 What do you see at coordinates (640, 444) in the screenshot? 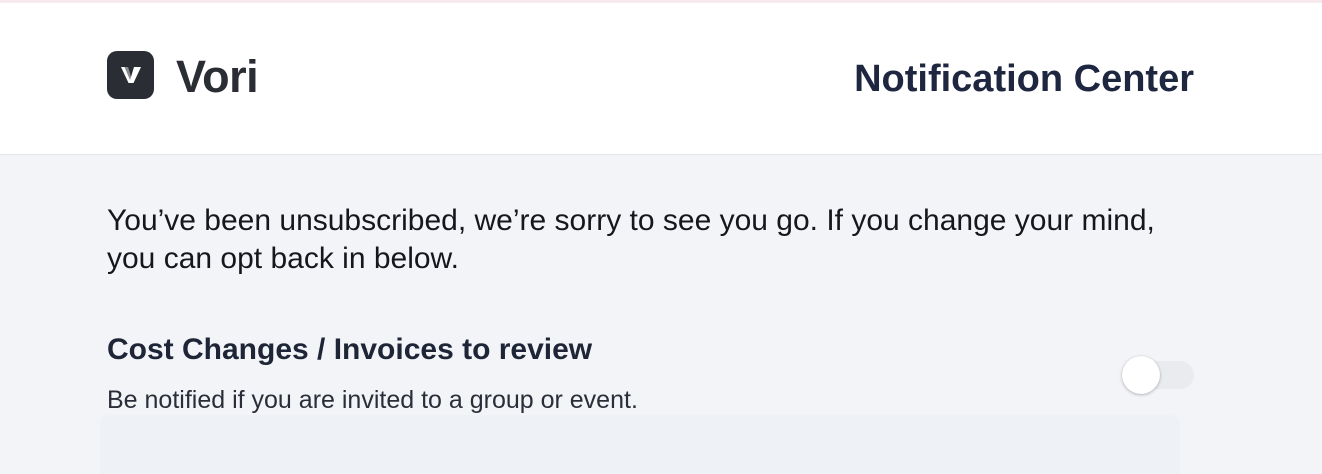
I see `preference-card` at bounding box center [640, 444].